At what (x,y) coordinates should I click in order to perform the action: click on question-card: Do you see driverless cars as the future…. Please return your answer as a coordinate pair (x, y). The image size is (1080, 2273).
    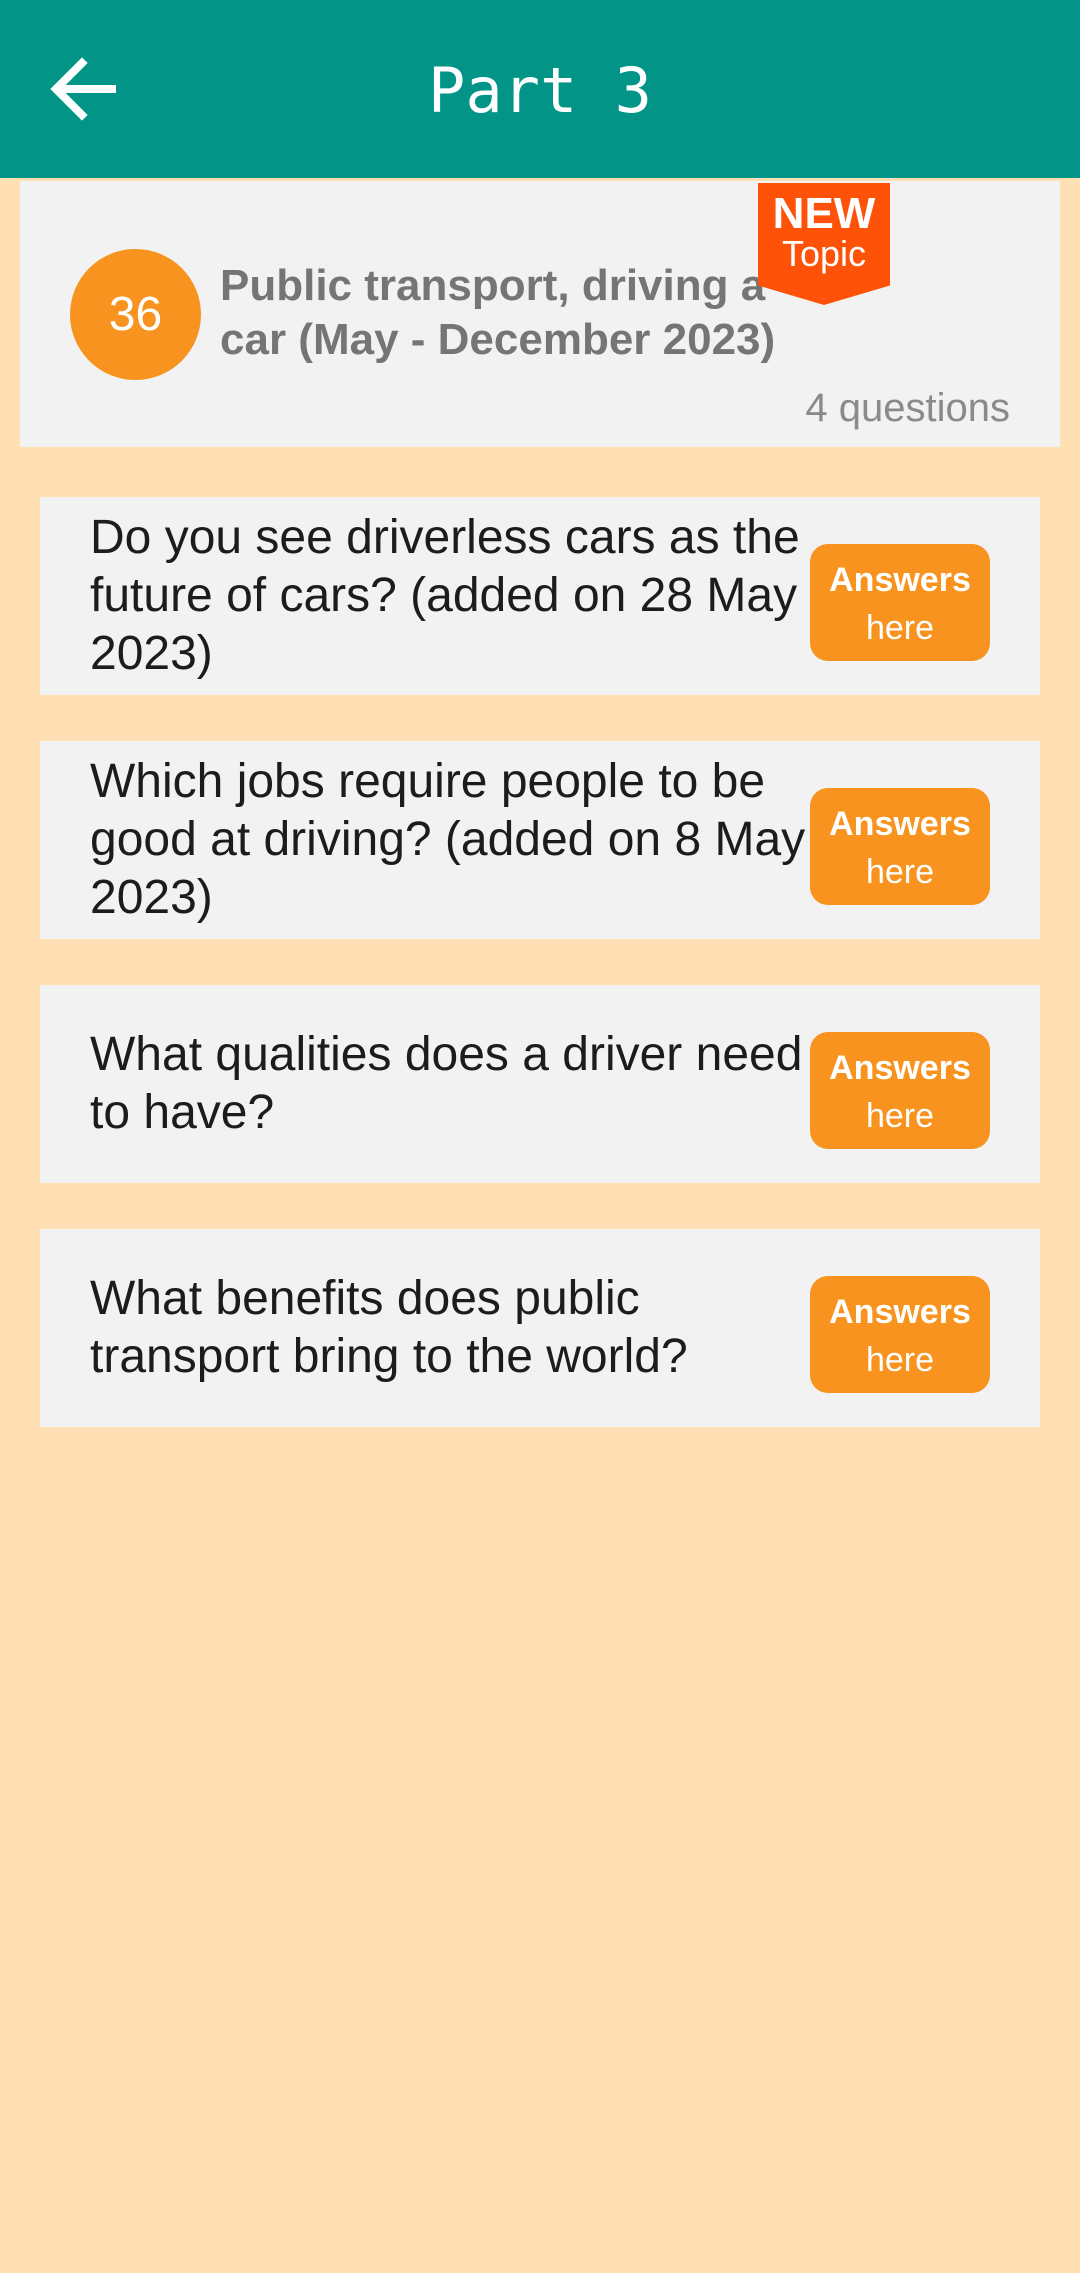
    Looking at the image, I should click on (540, 596).